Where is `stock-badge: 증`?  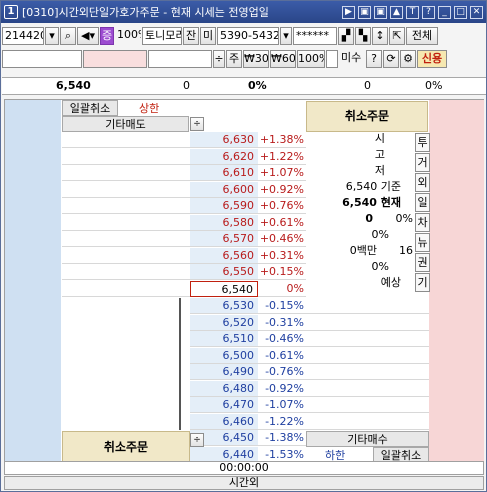 stock-badge: 증 is located at coordinates (107, 35).